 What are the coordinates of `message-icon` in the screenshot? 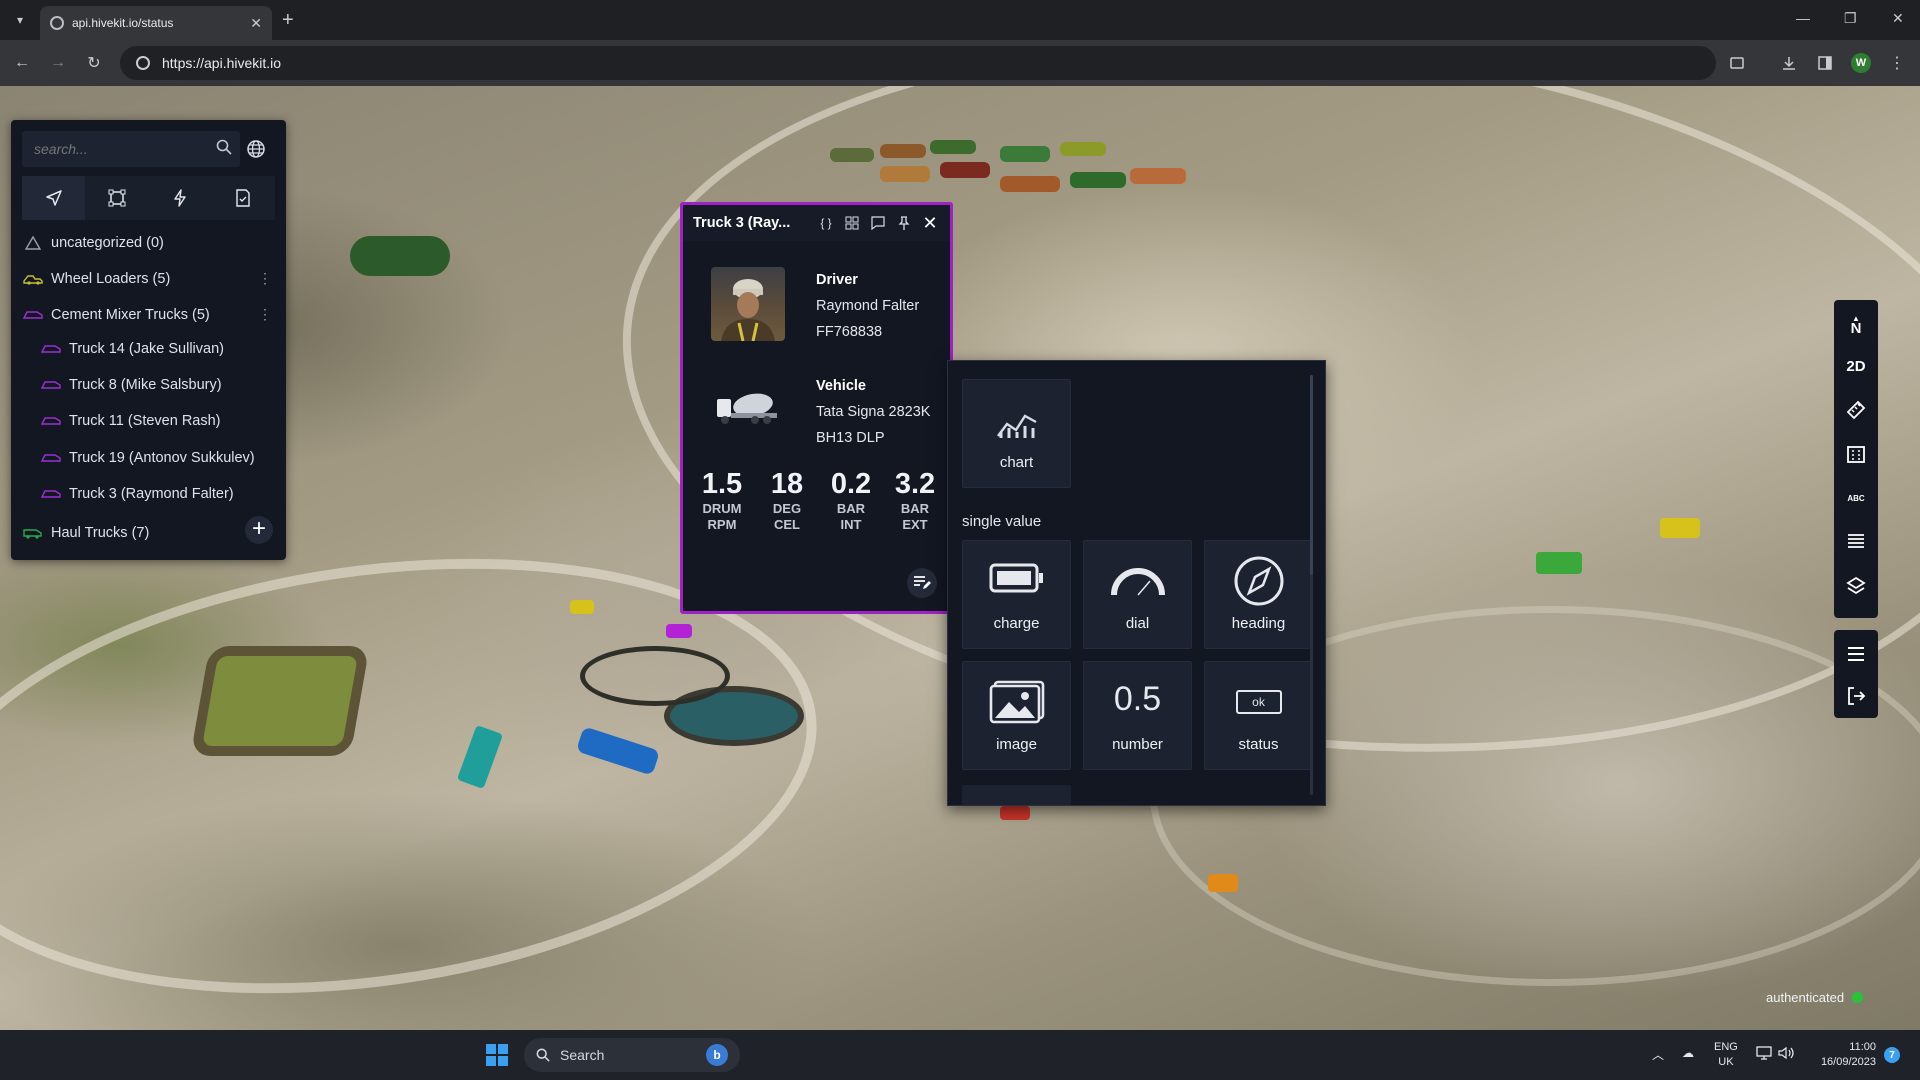 It's located at (878, 223).